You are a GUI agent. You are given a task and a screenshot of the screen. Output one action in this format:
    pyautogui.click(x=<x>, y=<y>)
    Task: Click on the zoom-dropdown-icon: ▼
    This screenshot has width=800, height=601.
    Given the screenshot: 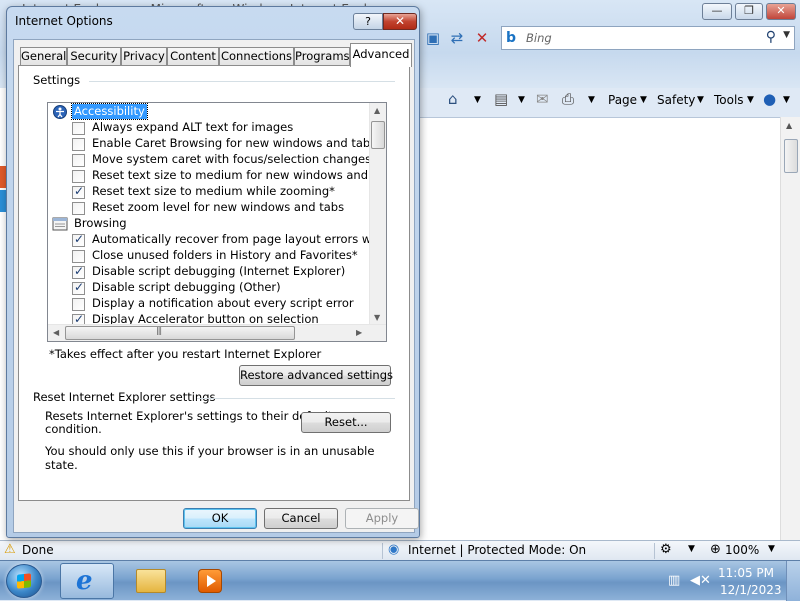 What is the action you would take?
    pyautogui.click(x=771, y=549)
    